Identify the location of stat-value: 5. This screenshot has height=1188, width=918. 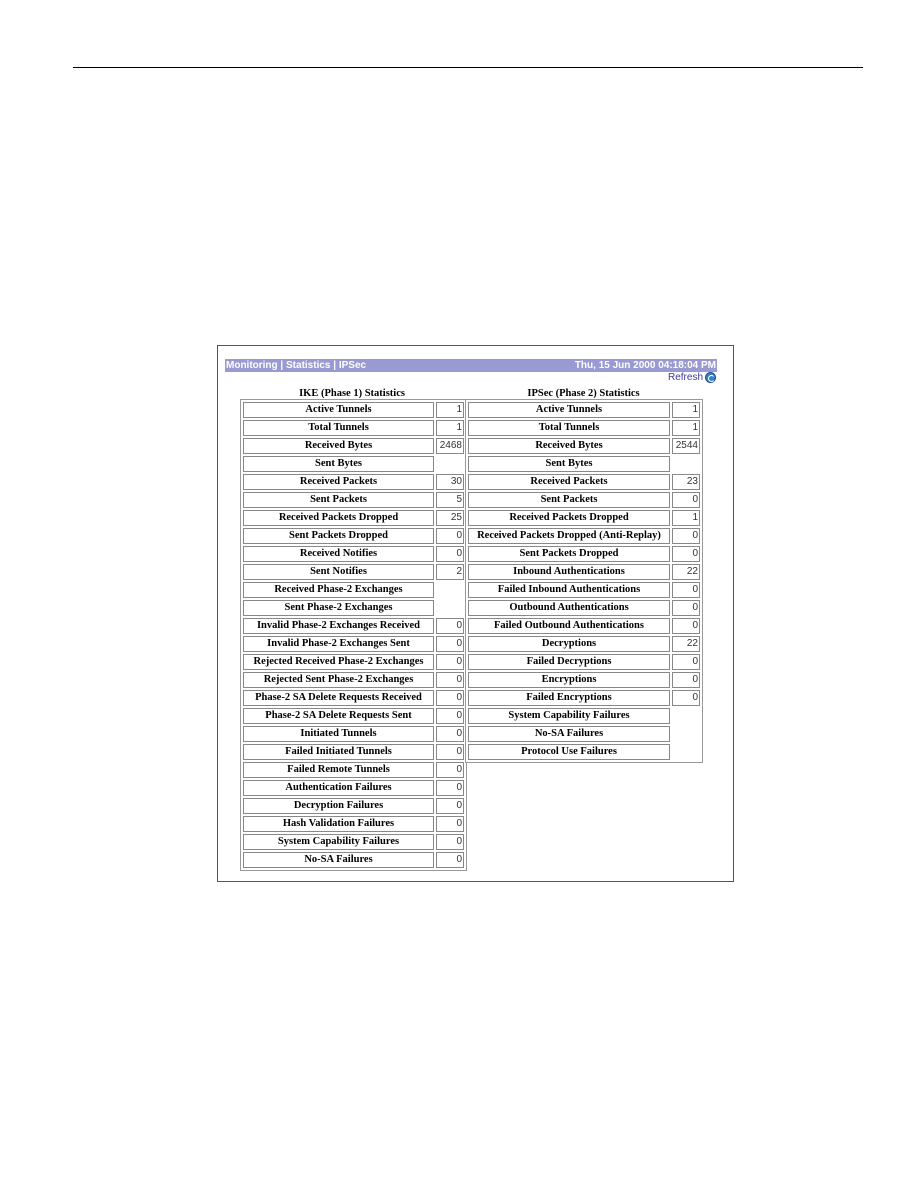
(450, 500).